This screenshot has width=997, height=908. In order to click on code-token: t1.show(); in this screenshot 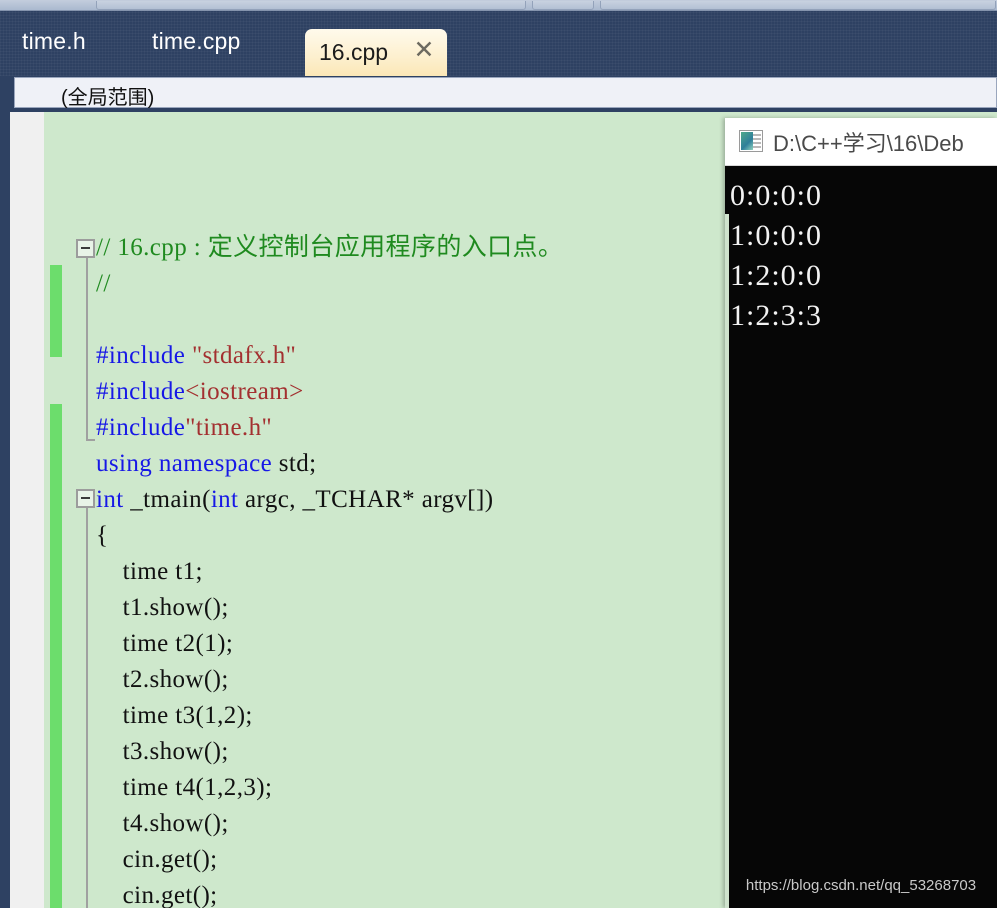, I will do `click(162, 607)`.